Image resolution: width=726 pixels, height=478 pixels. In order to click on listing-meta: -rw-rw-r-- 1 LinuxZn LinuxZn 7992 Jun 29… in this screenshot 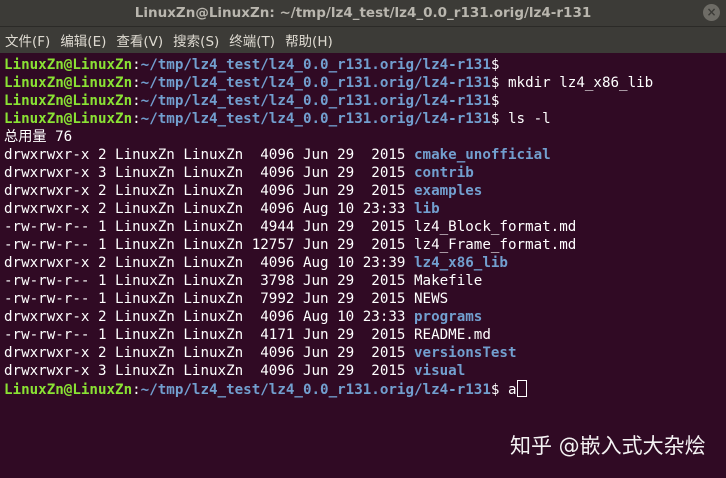, I will do `click(209, 299)`.